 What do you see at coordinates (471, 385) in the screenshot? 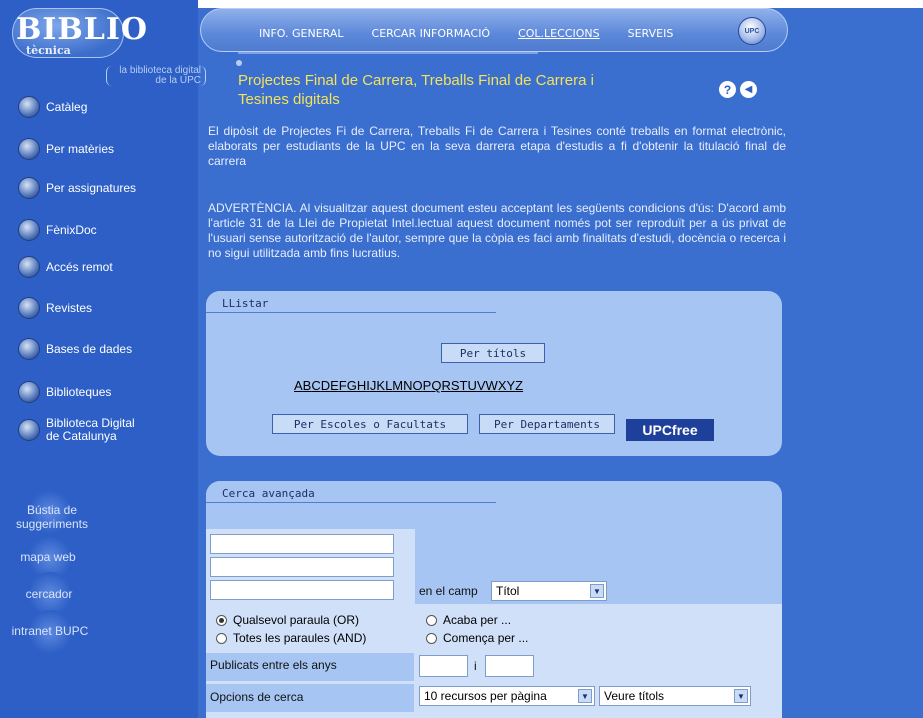
I see `letter-link: U` at bounding box center [471, 385].